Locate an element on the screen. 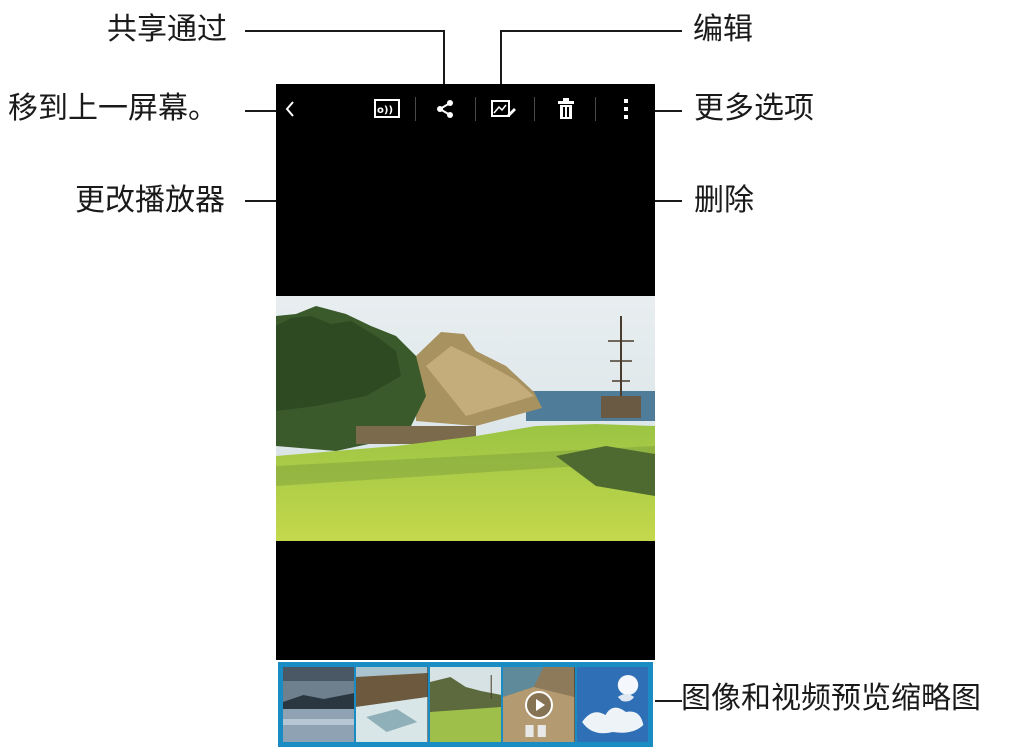 Image resolution: width=1016 pixels, height=749 pixels. back-label: 移到上一屏幕。 is located at coordinates (113, 108).